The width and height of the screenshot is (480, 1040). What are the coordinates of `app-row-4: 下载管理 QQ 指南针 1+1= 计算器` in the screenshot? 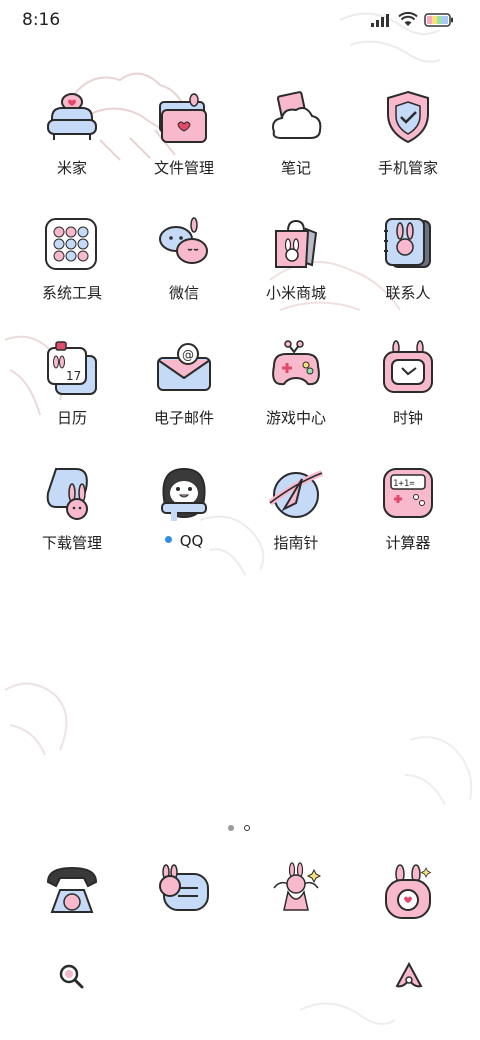 It's located at (240, 514).